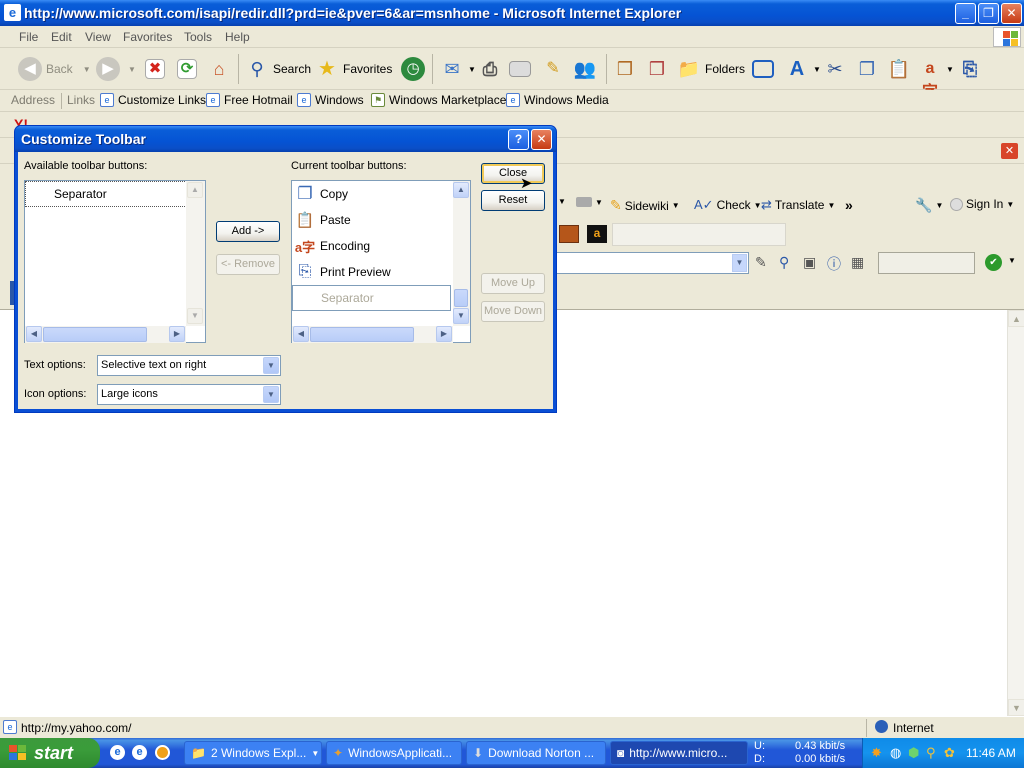 The width and height of the screenshot is (1024, 768). What do you see at coordinates (330, 100) in the screenshot?
I see `link-windows: e Windows` at bounding box center [330, 100].